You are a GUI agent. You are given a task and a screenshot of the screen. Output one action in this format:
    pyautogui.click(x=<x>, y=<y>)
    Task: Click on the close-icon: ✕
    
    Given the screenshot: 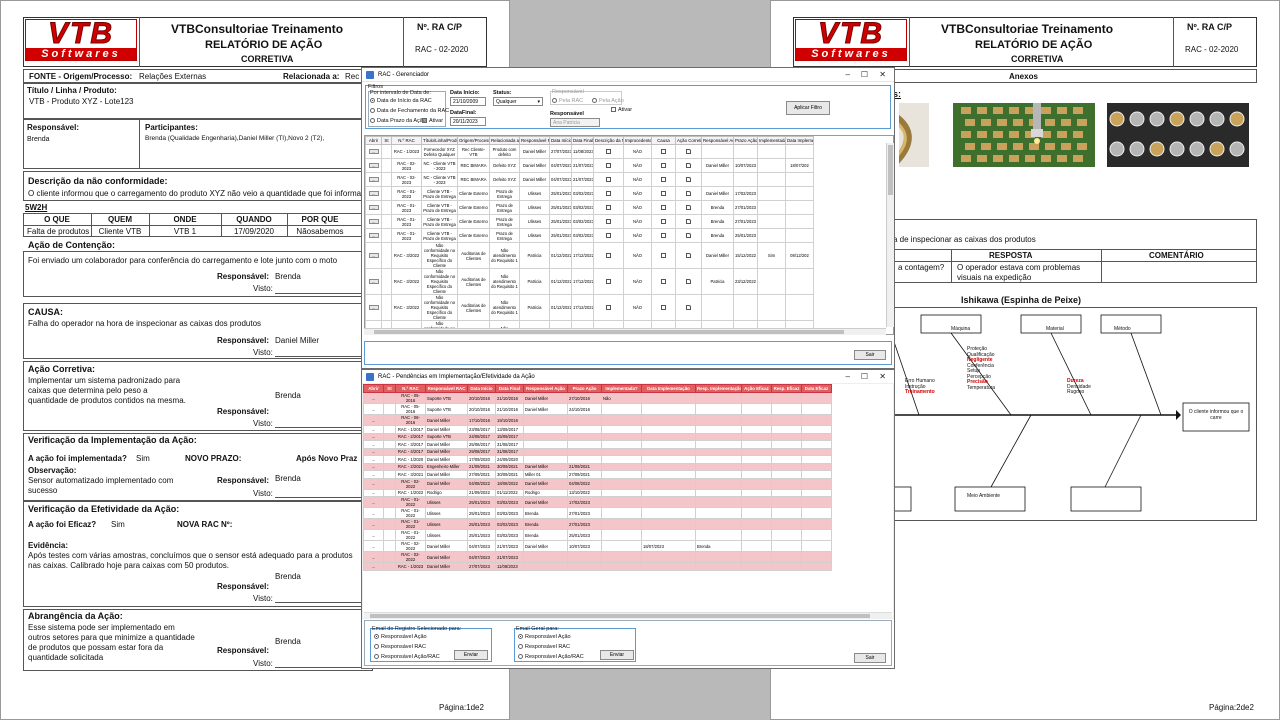 What is the action you would take?
    pyautogui.click(x=882, y=75)
    